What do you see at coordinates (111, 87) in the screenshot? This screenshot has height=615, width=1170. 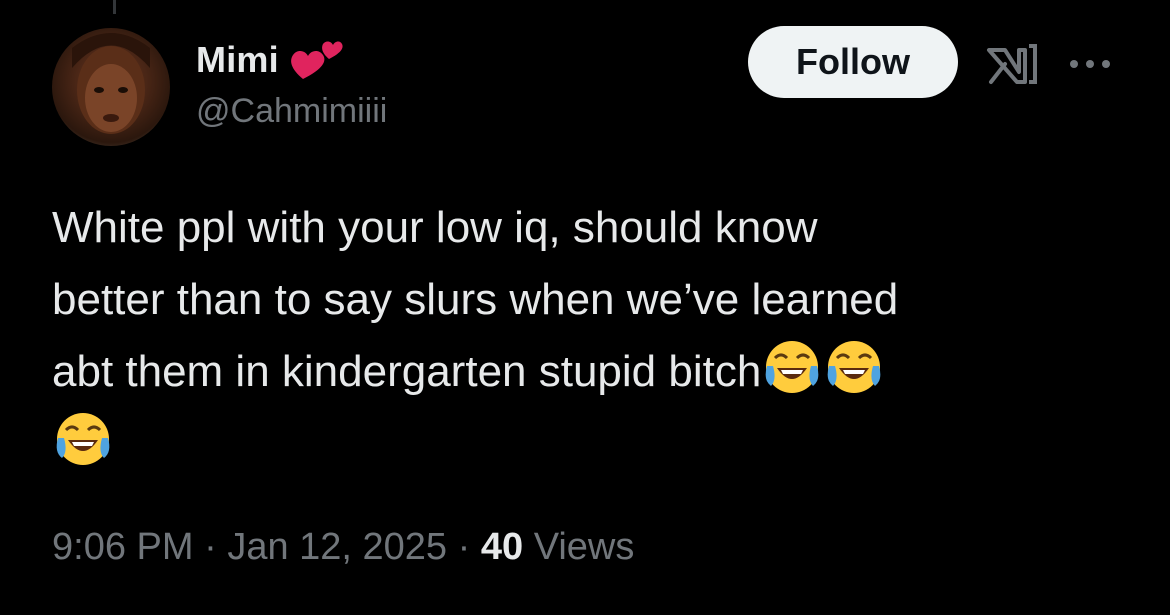 I see `avatar` at bounding box center [111, 87].